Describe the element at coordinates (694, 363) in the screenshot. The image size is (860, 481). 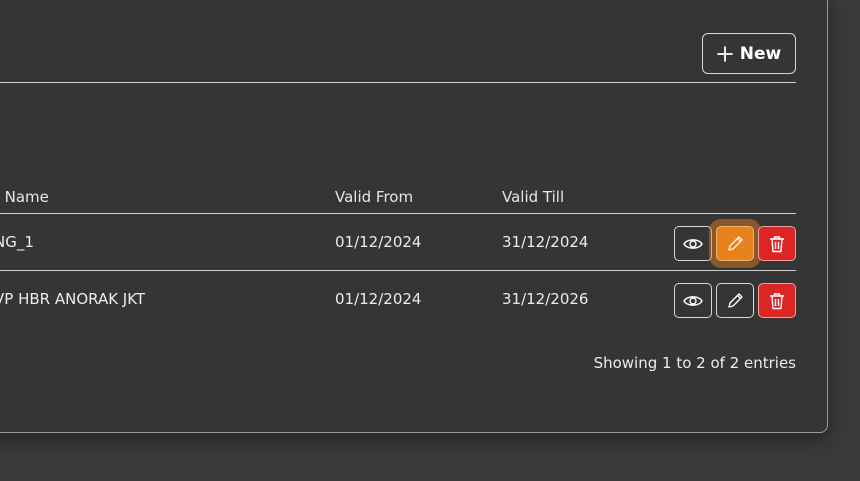
I see `pagination-summary: Showing 1 to 2 of 2 entries` at that location.